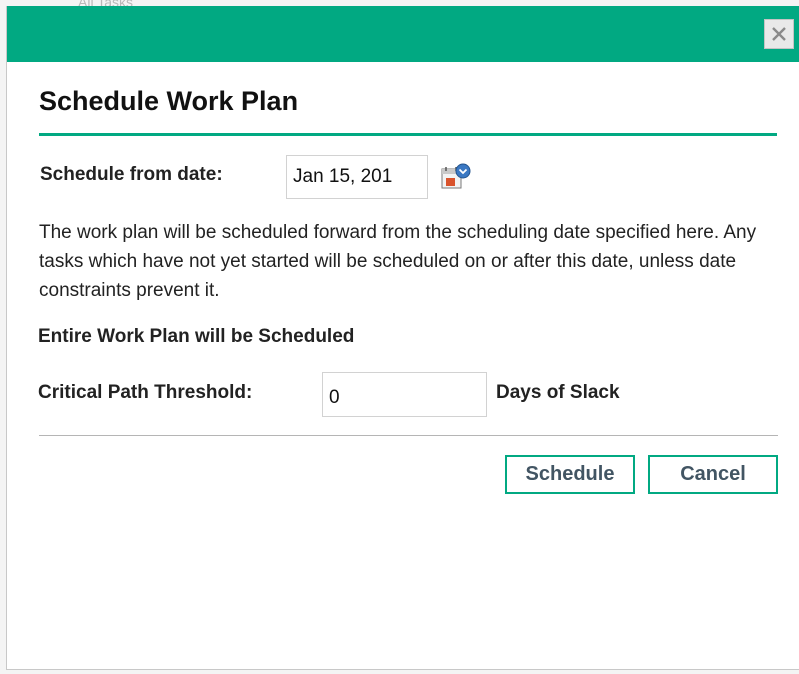 Image resolution: width=799 pixels, height=674 pixels. I want to click on schedule-from-label: Schedule from date:, so click(131, 174).